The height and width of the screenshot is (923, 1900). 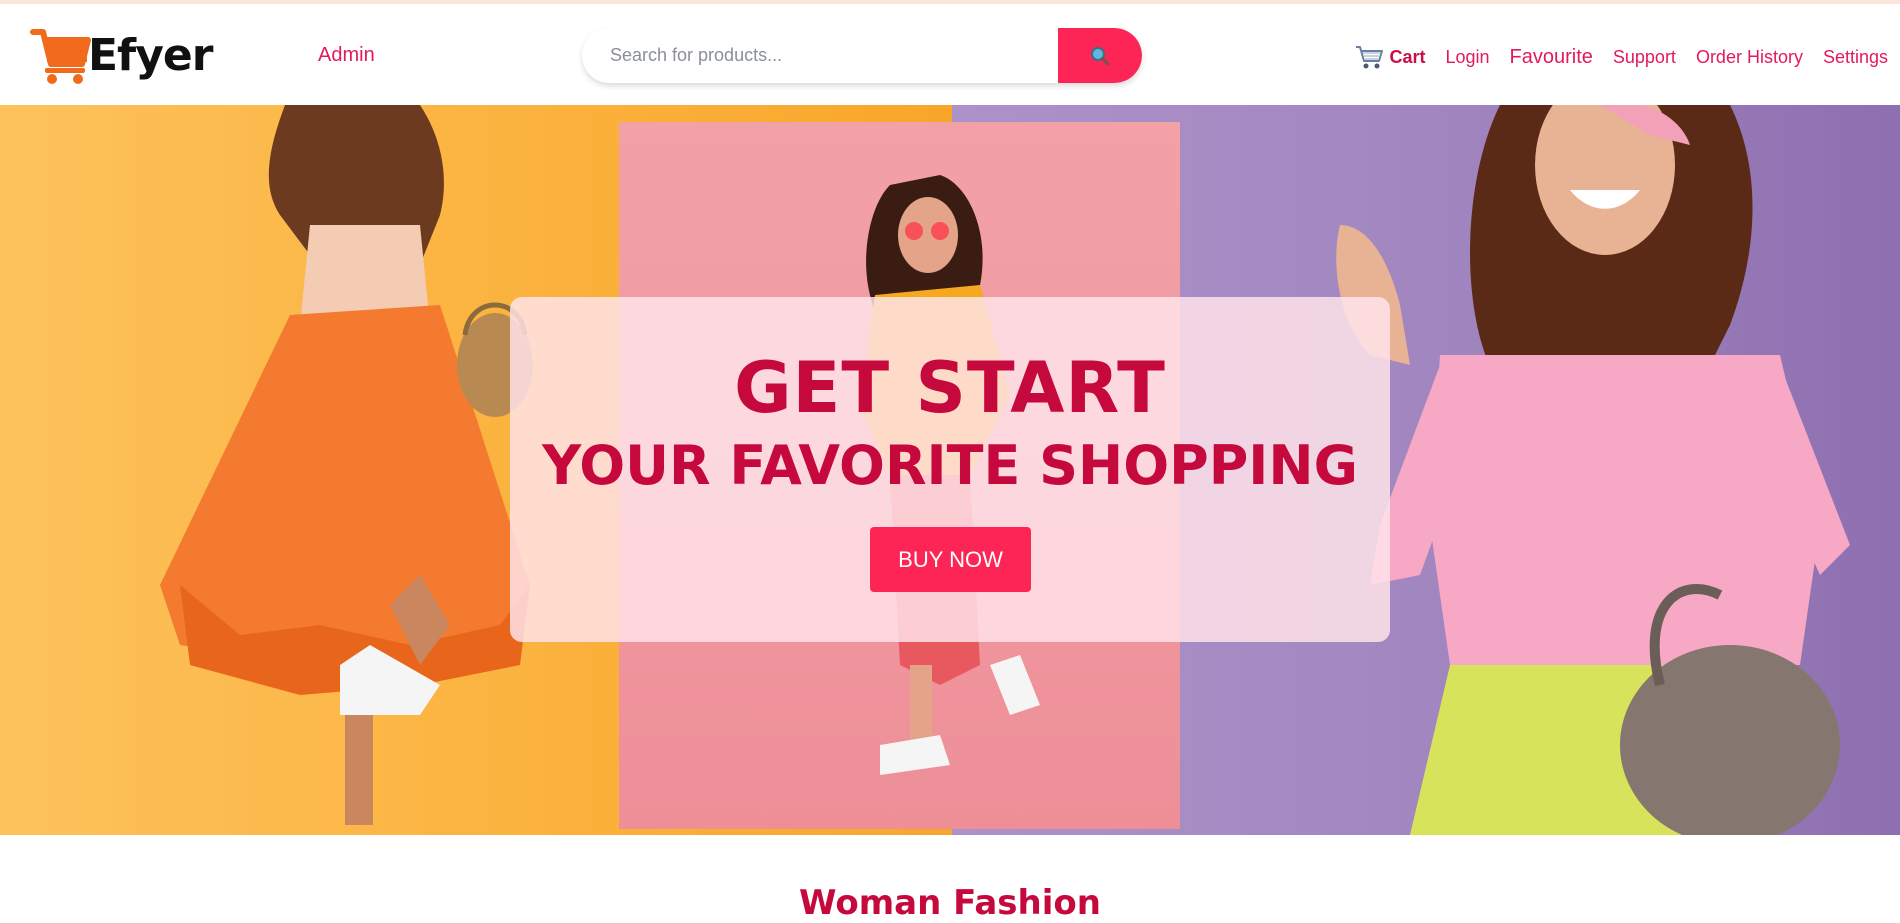 What do you see at coordinates (950, 903) in the screenshot?
I see `section-title: Woman Fashion` at bounding box center [950, 903].